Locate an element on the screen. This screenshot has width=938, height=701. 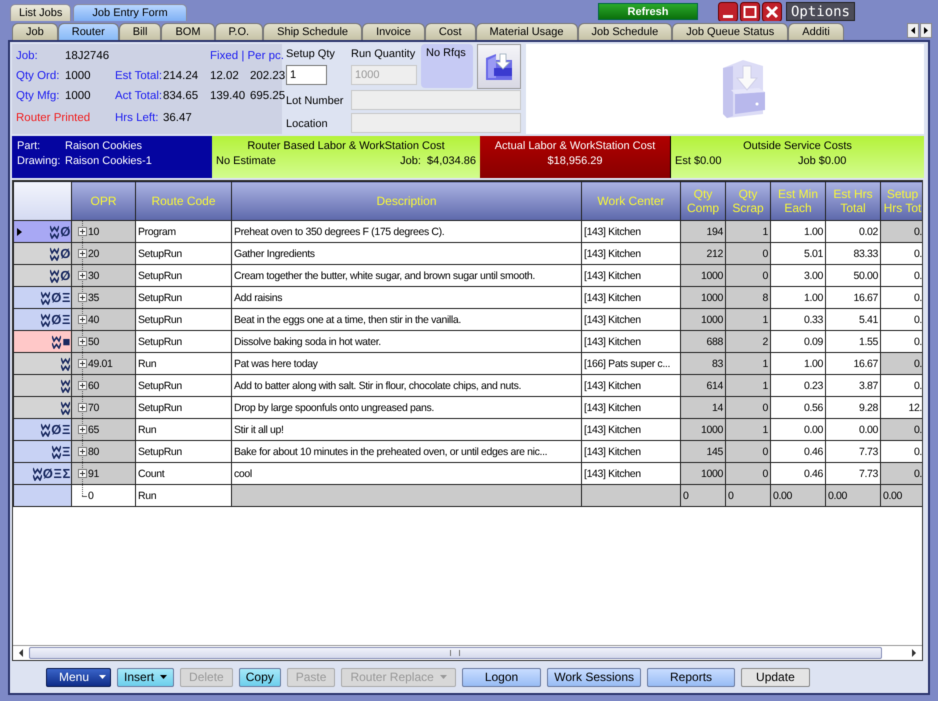
table-cell: 3.00 is located at coordinates (798, 275).